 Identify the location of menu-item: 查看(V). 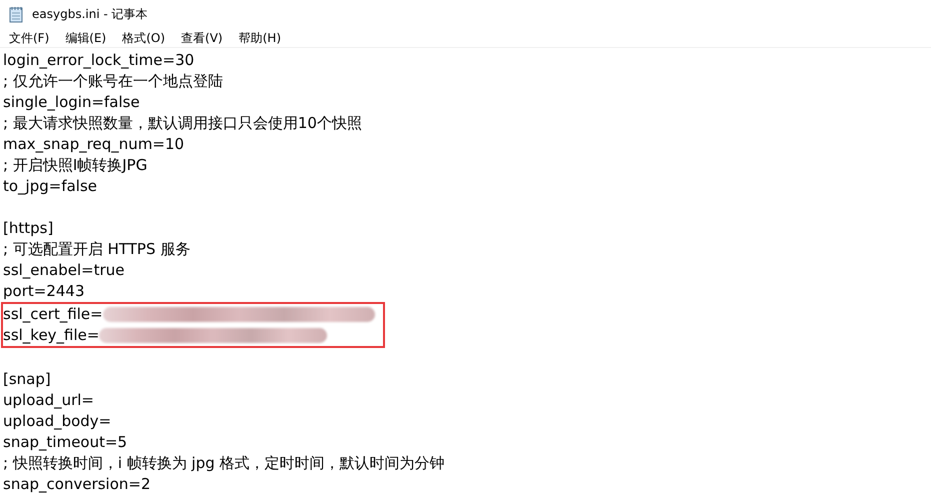
(202, 38).